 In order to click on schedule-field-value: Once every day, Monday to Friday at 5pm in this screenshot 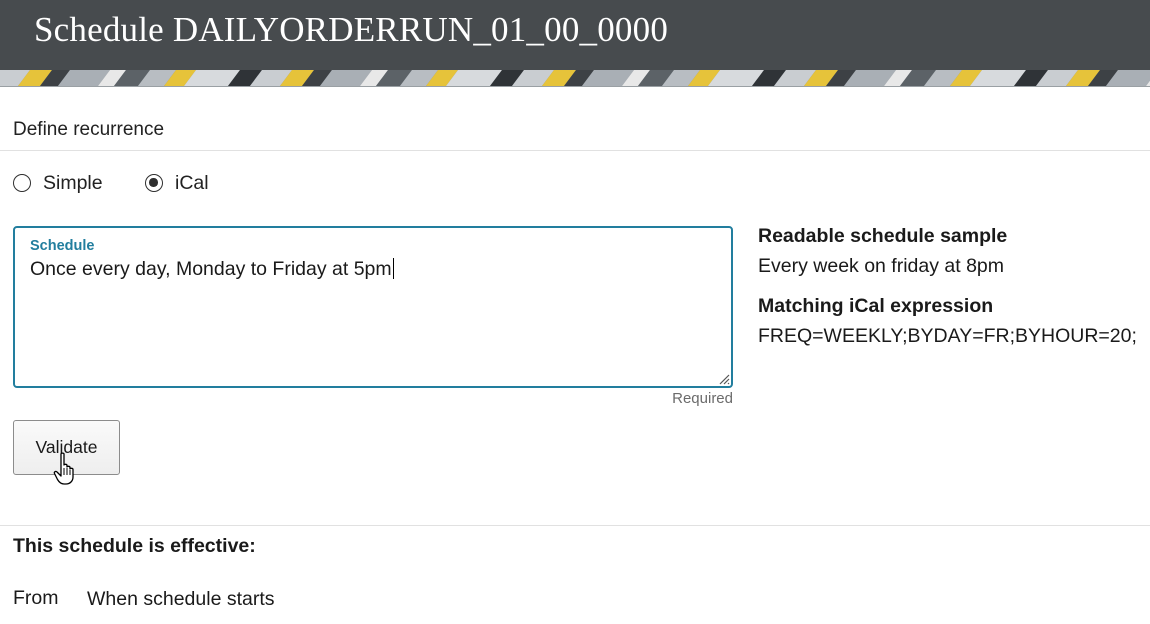, I will do `click(212, 269)`.